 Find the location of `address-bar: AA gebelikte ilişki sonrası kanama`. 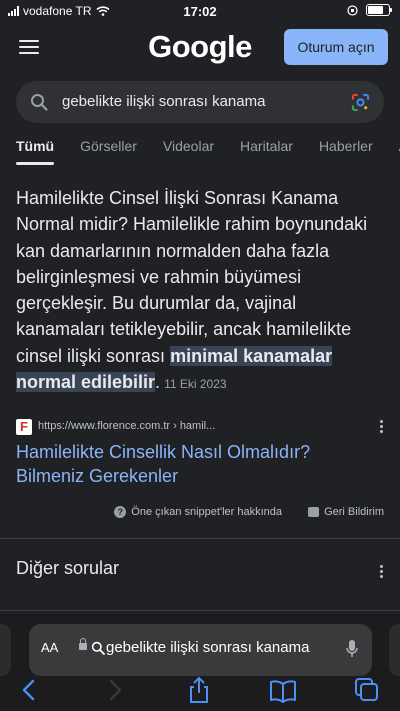

address-bar: AA gebelikte ilişki sonrası kanama is located at coordinates (200, 650).